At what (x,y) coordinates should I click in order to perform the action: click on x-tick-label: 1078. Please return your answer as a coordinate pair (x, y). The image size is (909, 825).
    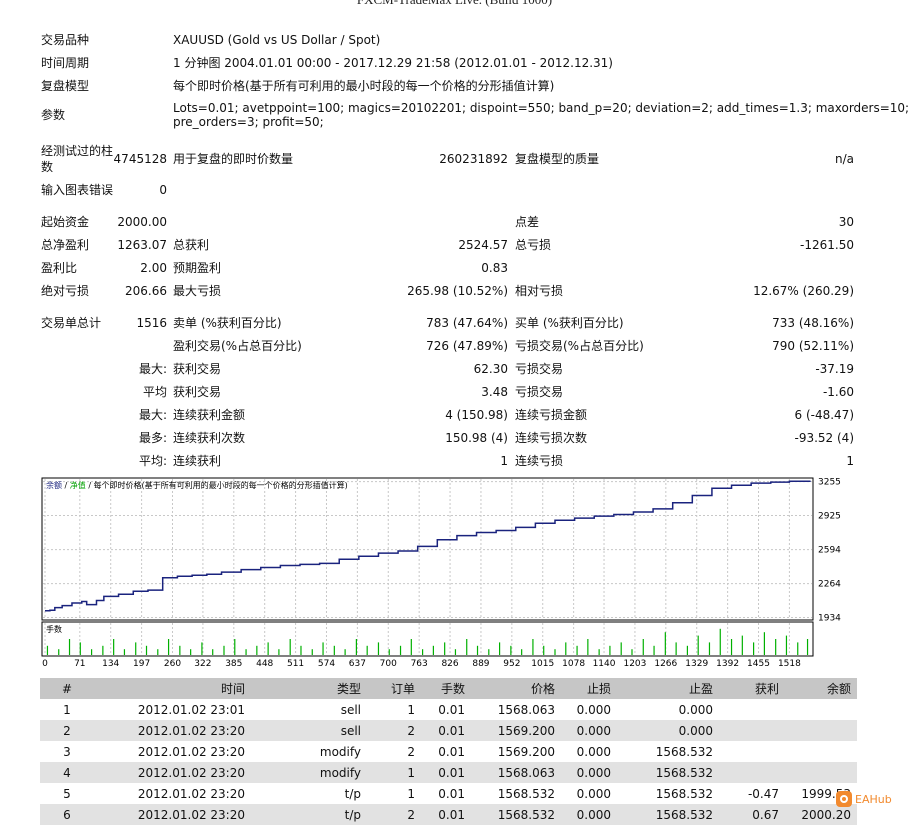
    Looking at the image, I should click on (573, 664).